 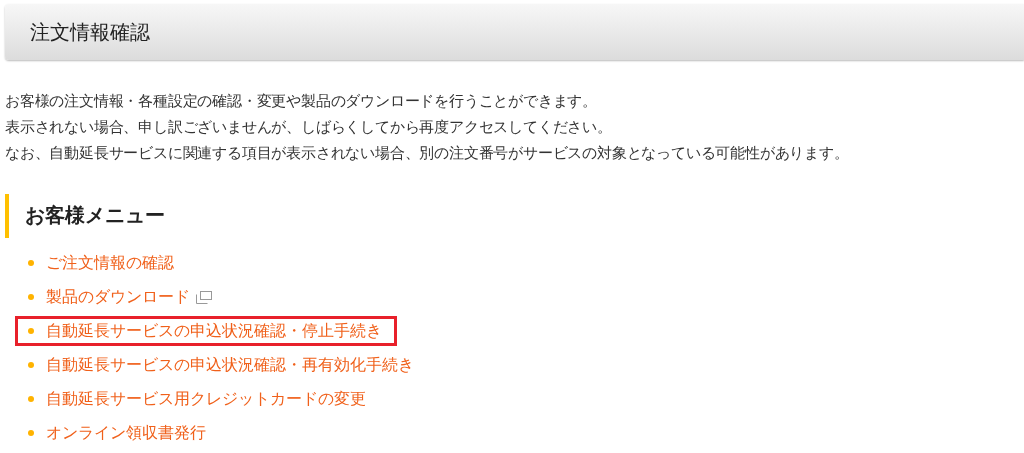 I want to click on menu-link: 自動延長サービス用クレジットカードの変更, so click(x=206, y=399).